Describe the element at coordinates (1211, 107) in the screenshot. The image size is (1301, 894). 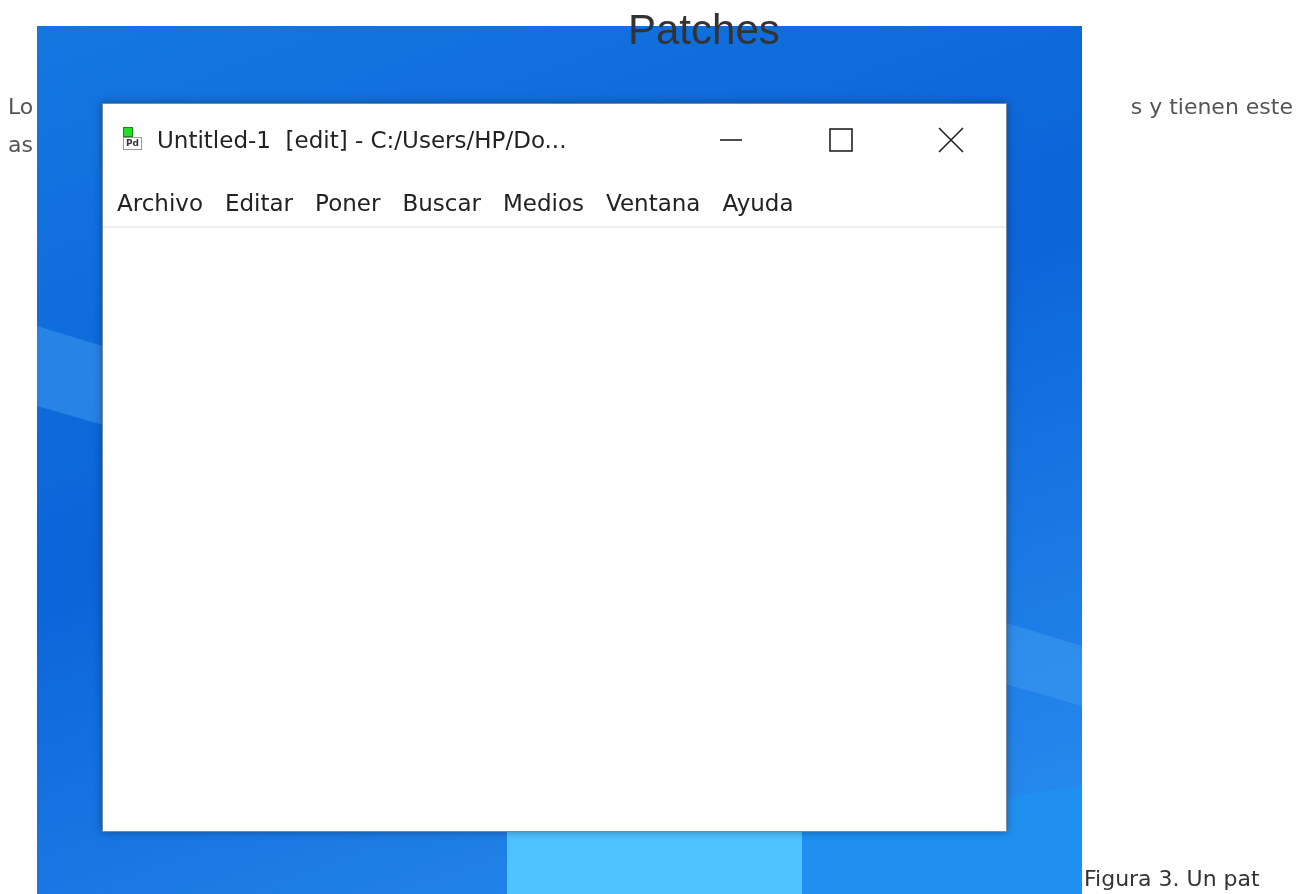
I see `paragraph-text: s y tienen este` at that location.